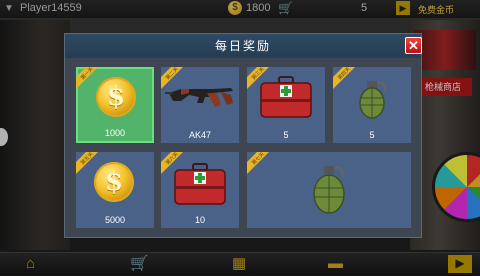 The height and width of the screenshot is (276, 480). I want to click on reward-label: 10, so click(199, 220).